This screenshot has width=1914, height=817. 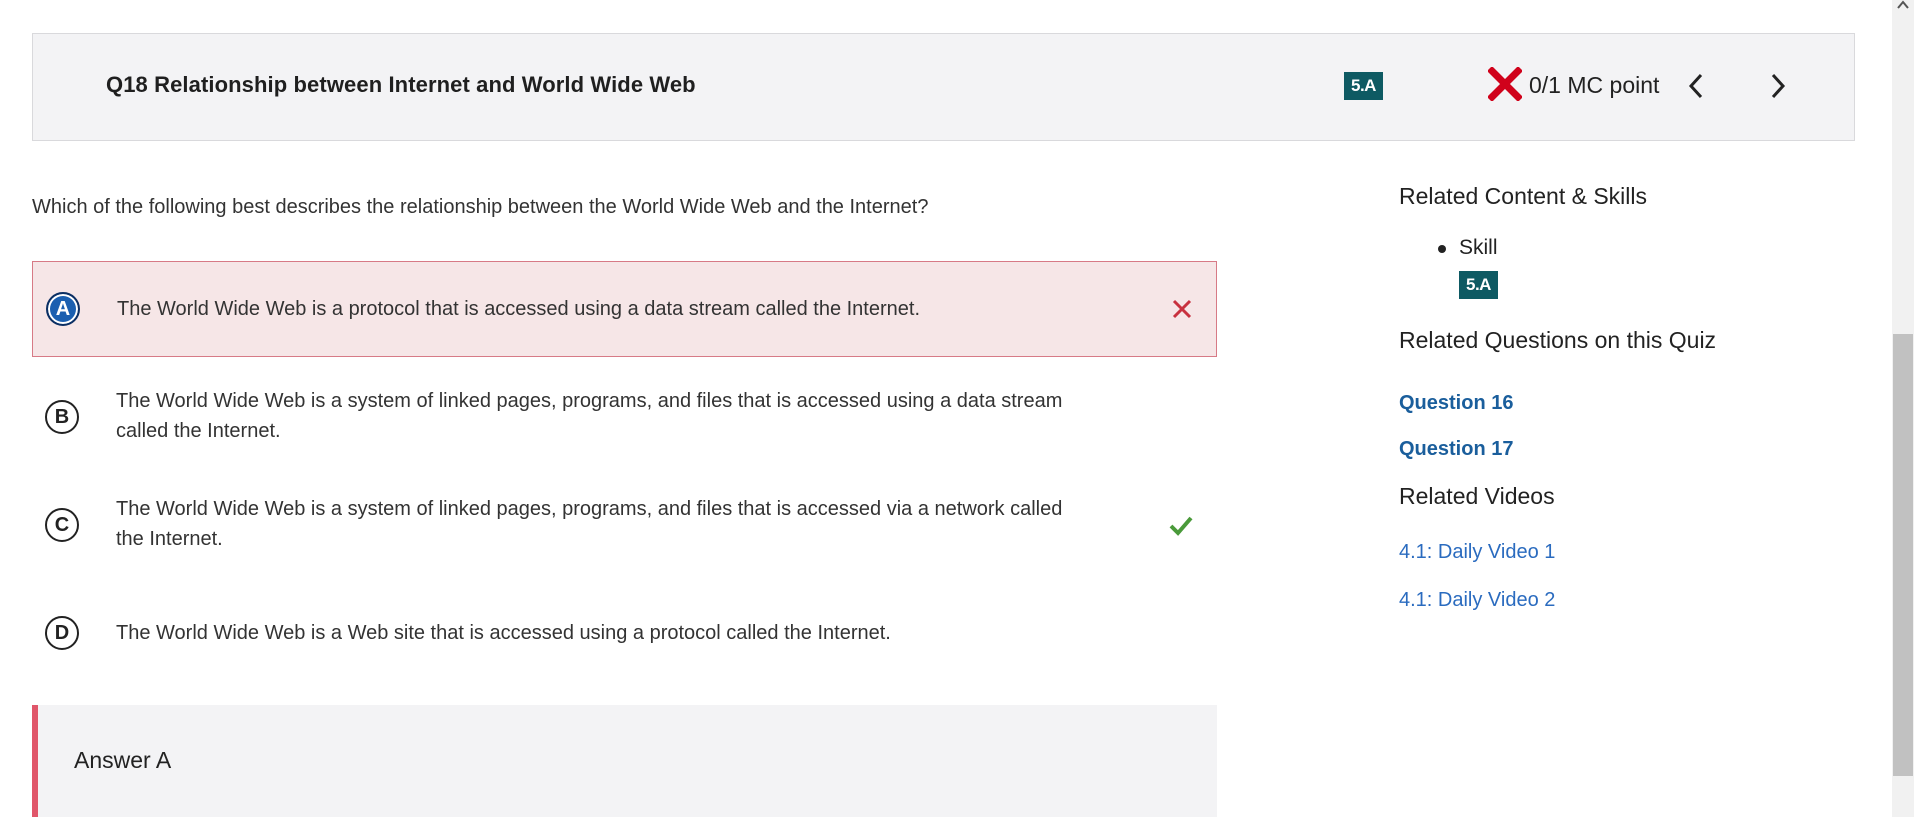 What do you see at coordinates (1903, 5) in the screenshot?
I see `scroll-up-arrow-icon` at bounding box center [1903, 5].